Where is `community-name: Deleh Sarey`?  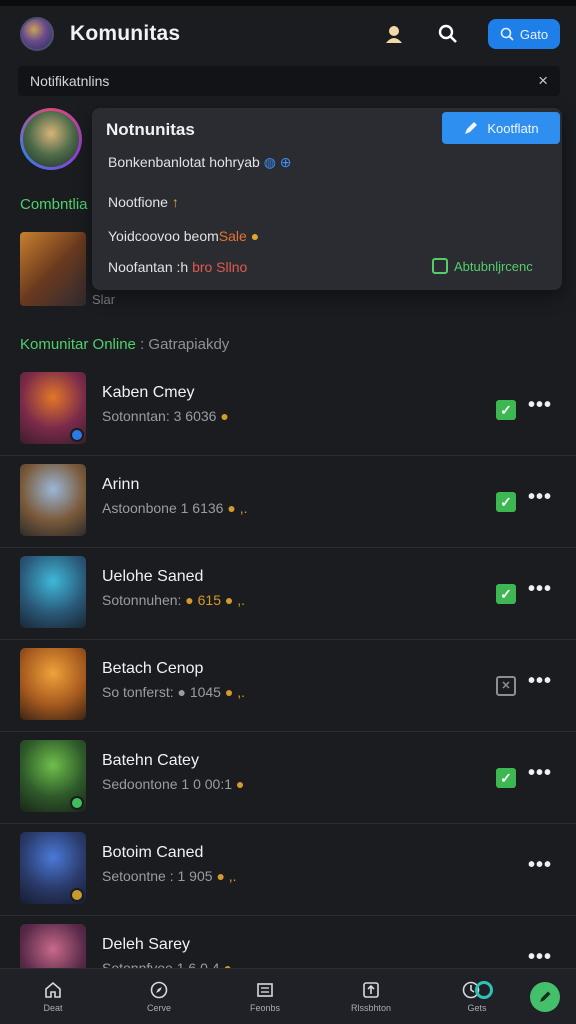
community-name: Deleh Sarey is located at coordinates (146, 944).